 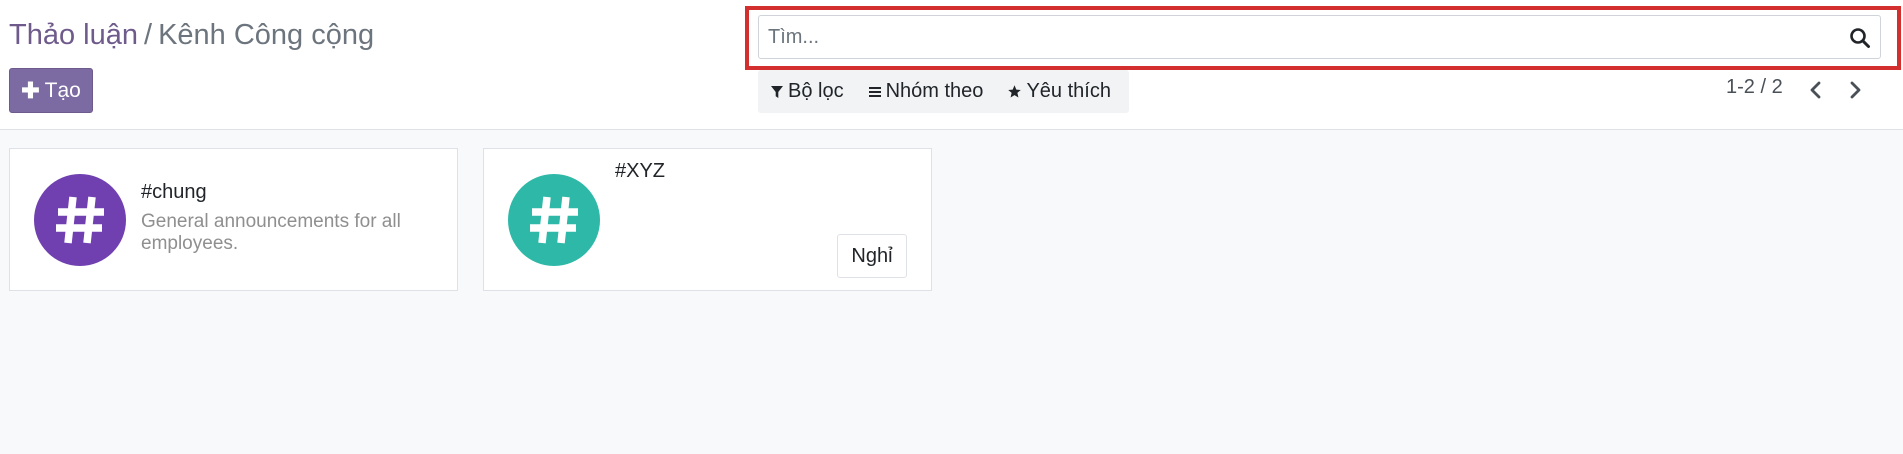 What do you see at coordinates (1015, 91) in the screenshot?
I see `star-icon` at bounding box center [1015, 91].